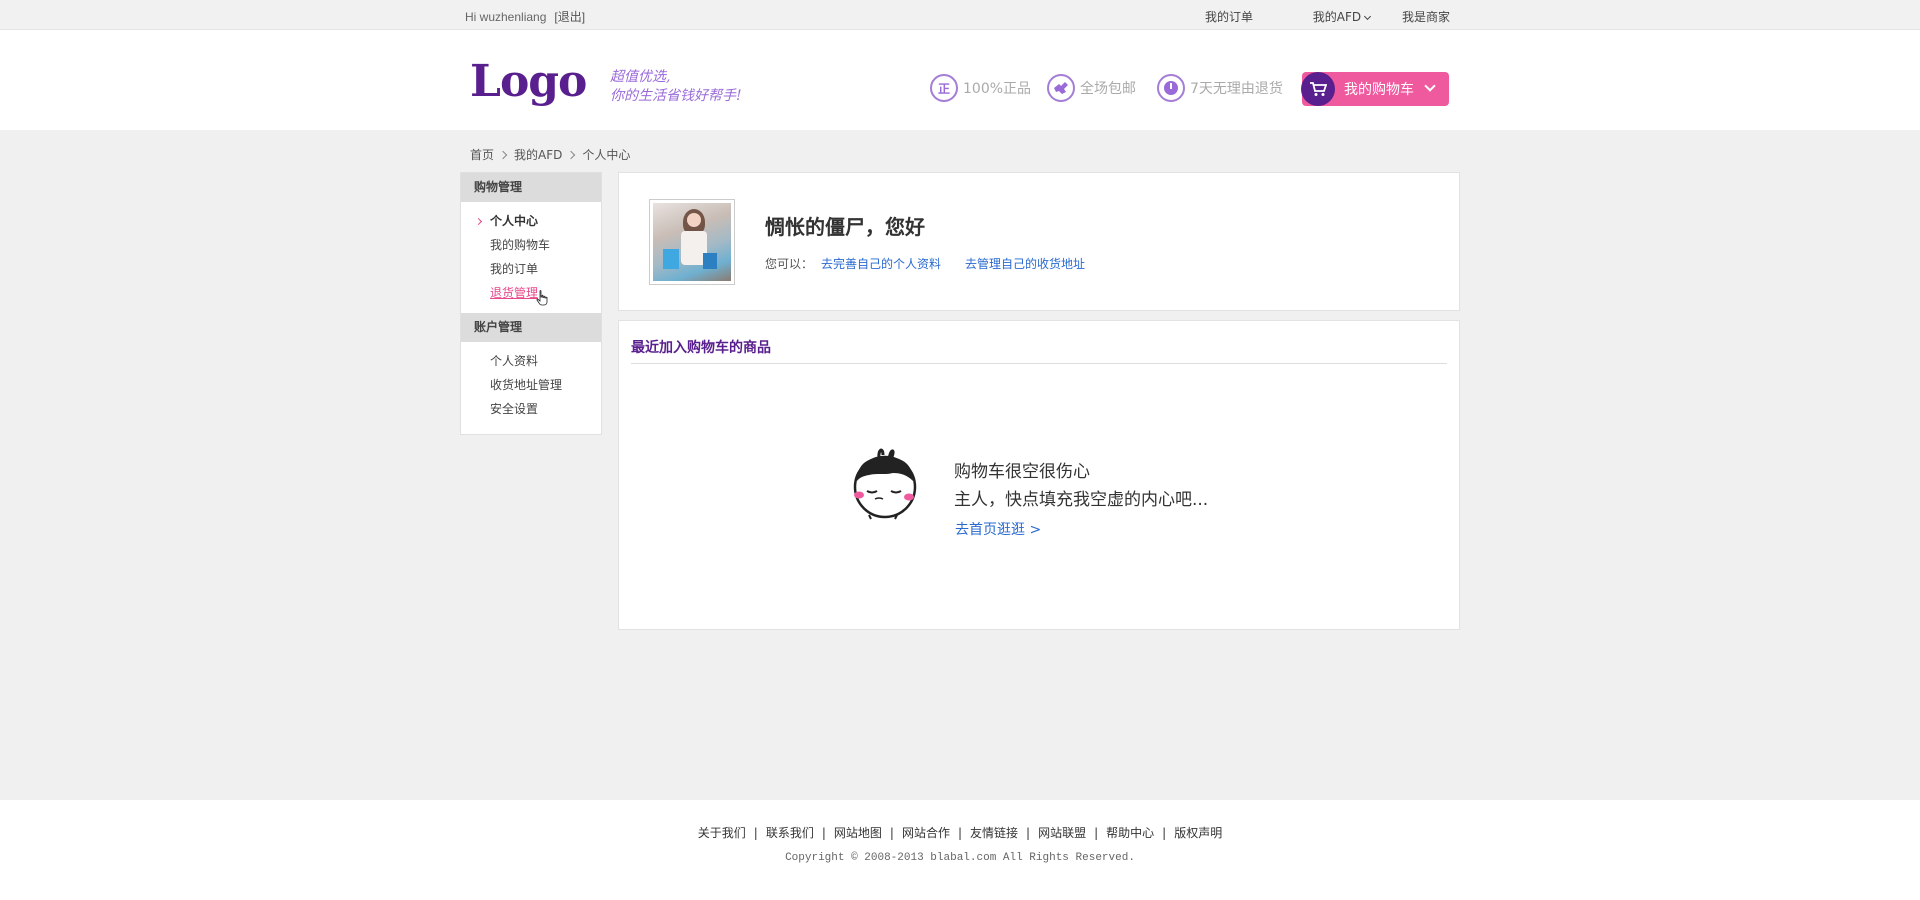 The height and width of the screenshot is (900, 1920). What do you see at coordinates (858, 833) in the screenshot?
I see `footer-link-sitemap: 网站地图` at bounding box center [858, 833].